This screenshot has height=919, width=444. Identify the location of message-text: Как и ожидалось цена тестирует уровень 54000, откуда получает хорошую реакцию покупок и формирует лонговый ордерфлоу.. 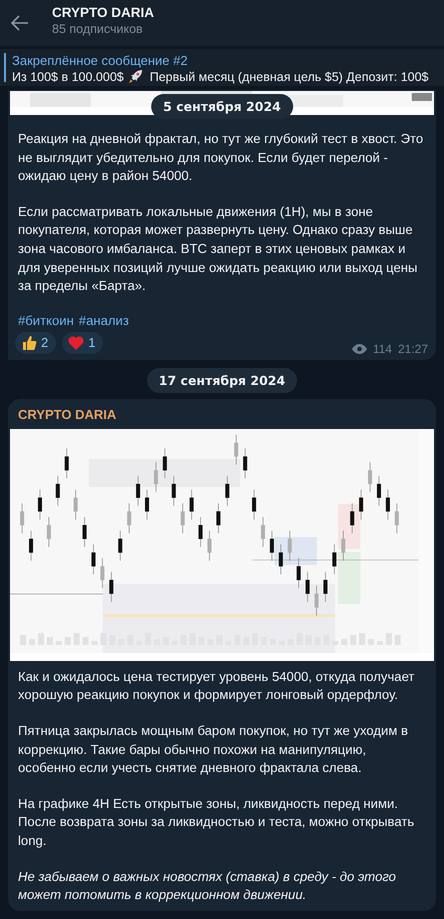
(217, 686).